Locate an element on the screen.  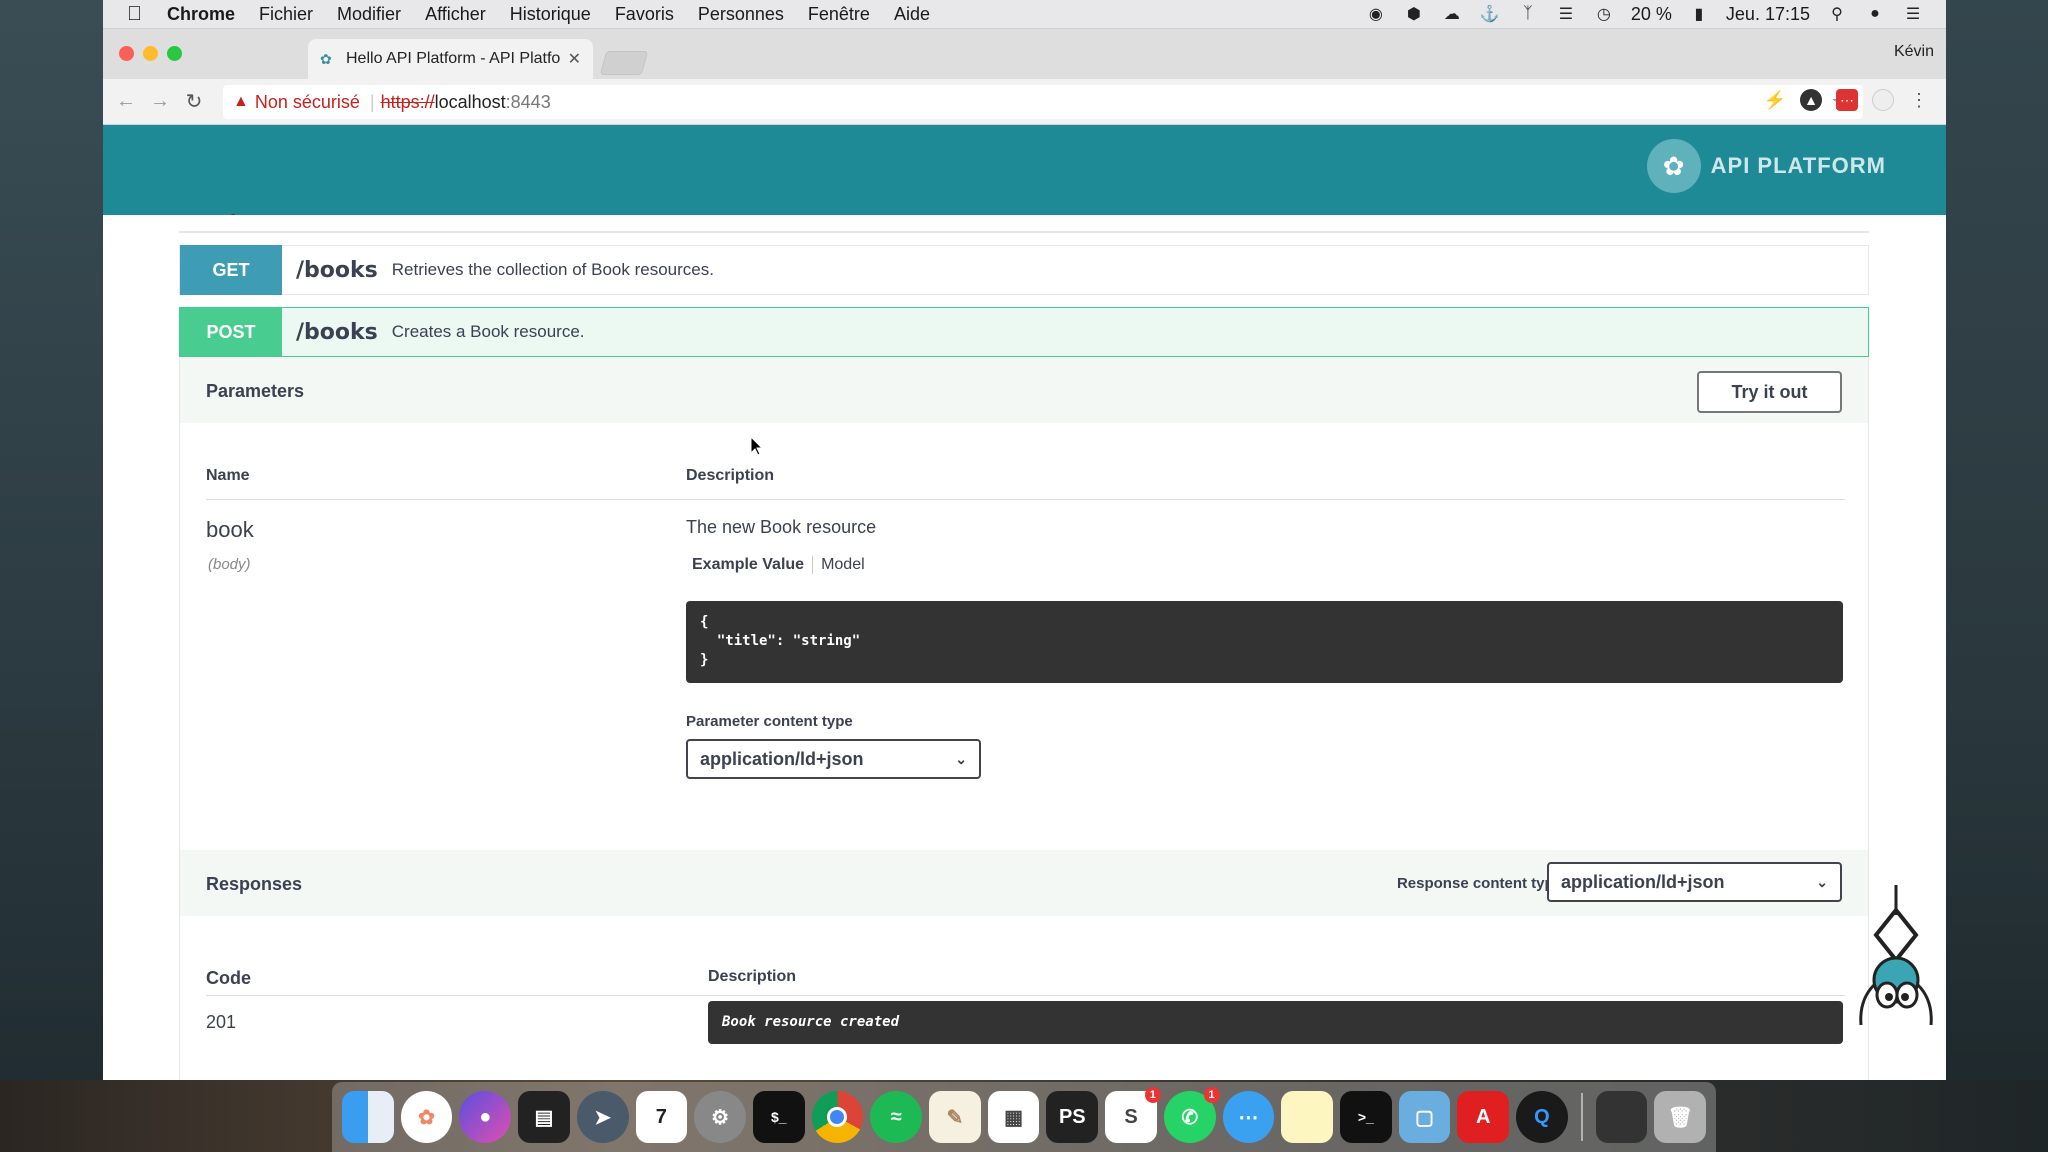
wifi-icon: ☰ is located at coordinates (1566, 14).